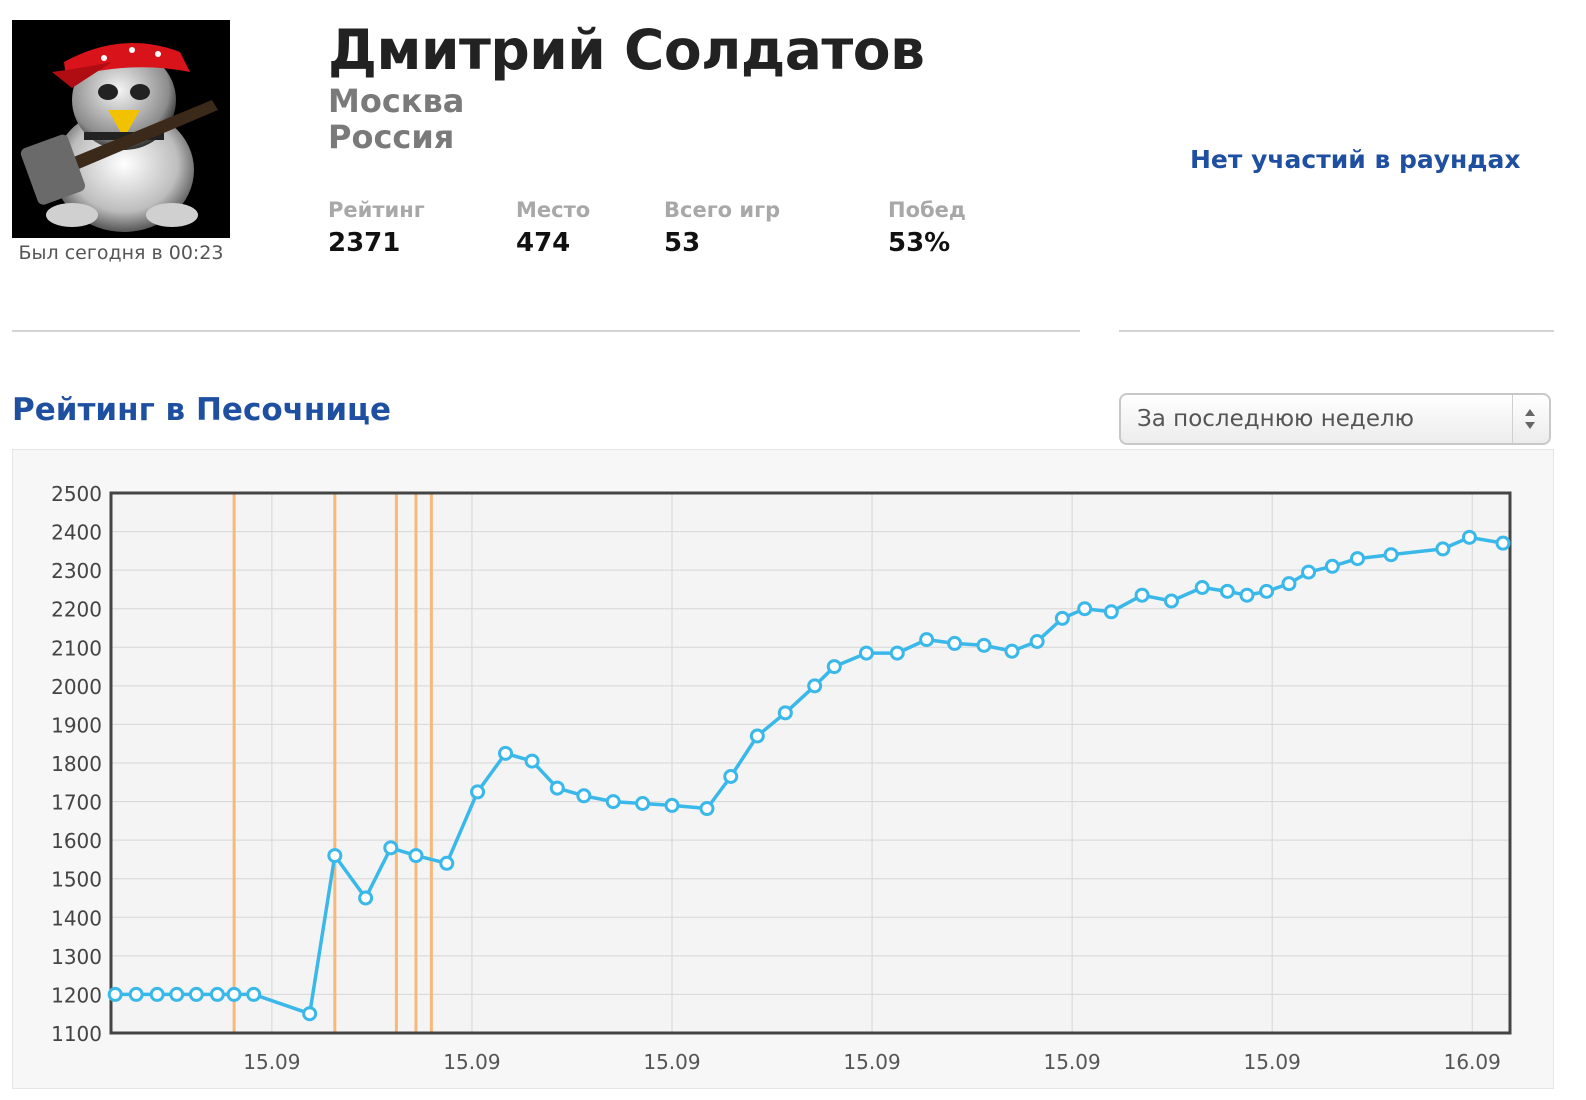 The image size is (1586, 1100). What do you see at coordinates (1472, 1062) in the screenshot?
I see `x-tick-label: 16.09` at bounding box center [1472, 1062].